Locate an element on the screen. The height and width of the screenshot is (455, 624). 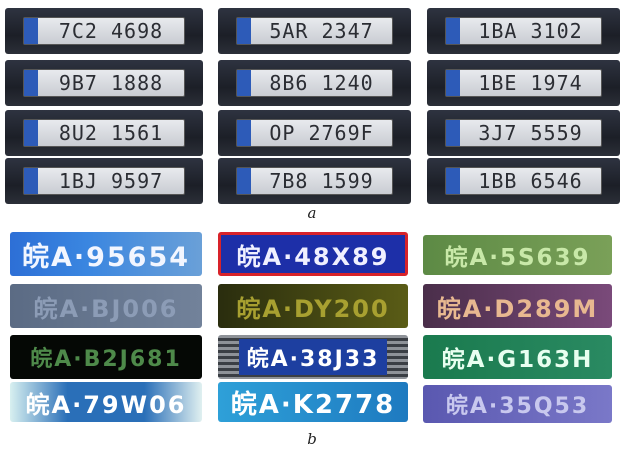
caption-a: a is located at coordinates (312, 213).